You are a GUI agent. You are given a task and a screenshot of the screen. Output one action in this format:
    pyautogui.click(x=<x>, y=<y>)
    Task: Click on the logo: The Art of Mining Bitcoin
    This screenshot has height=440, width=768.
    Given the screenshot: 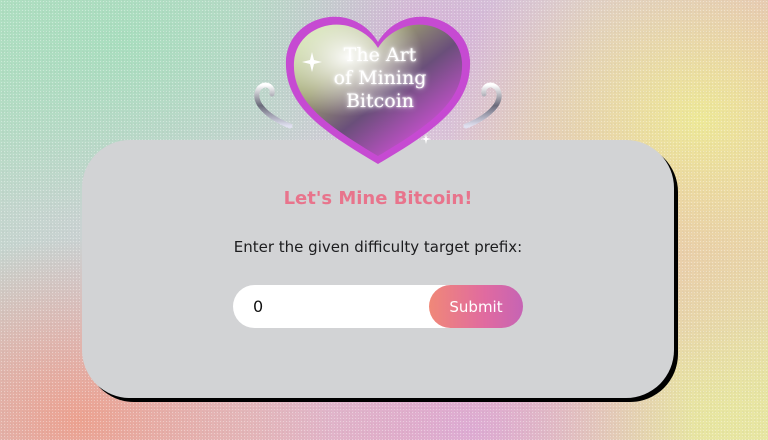 What is the action you would take?
    pyautogui.click(x=378, y=89)
    